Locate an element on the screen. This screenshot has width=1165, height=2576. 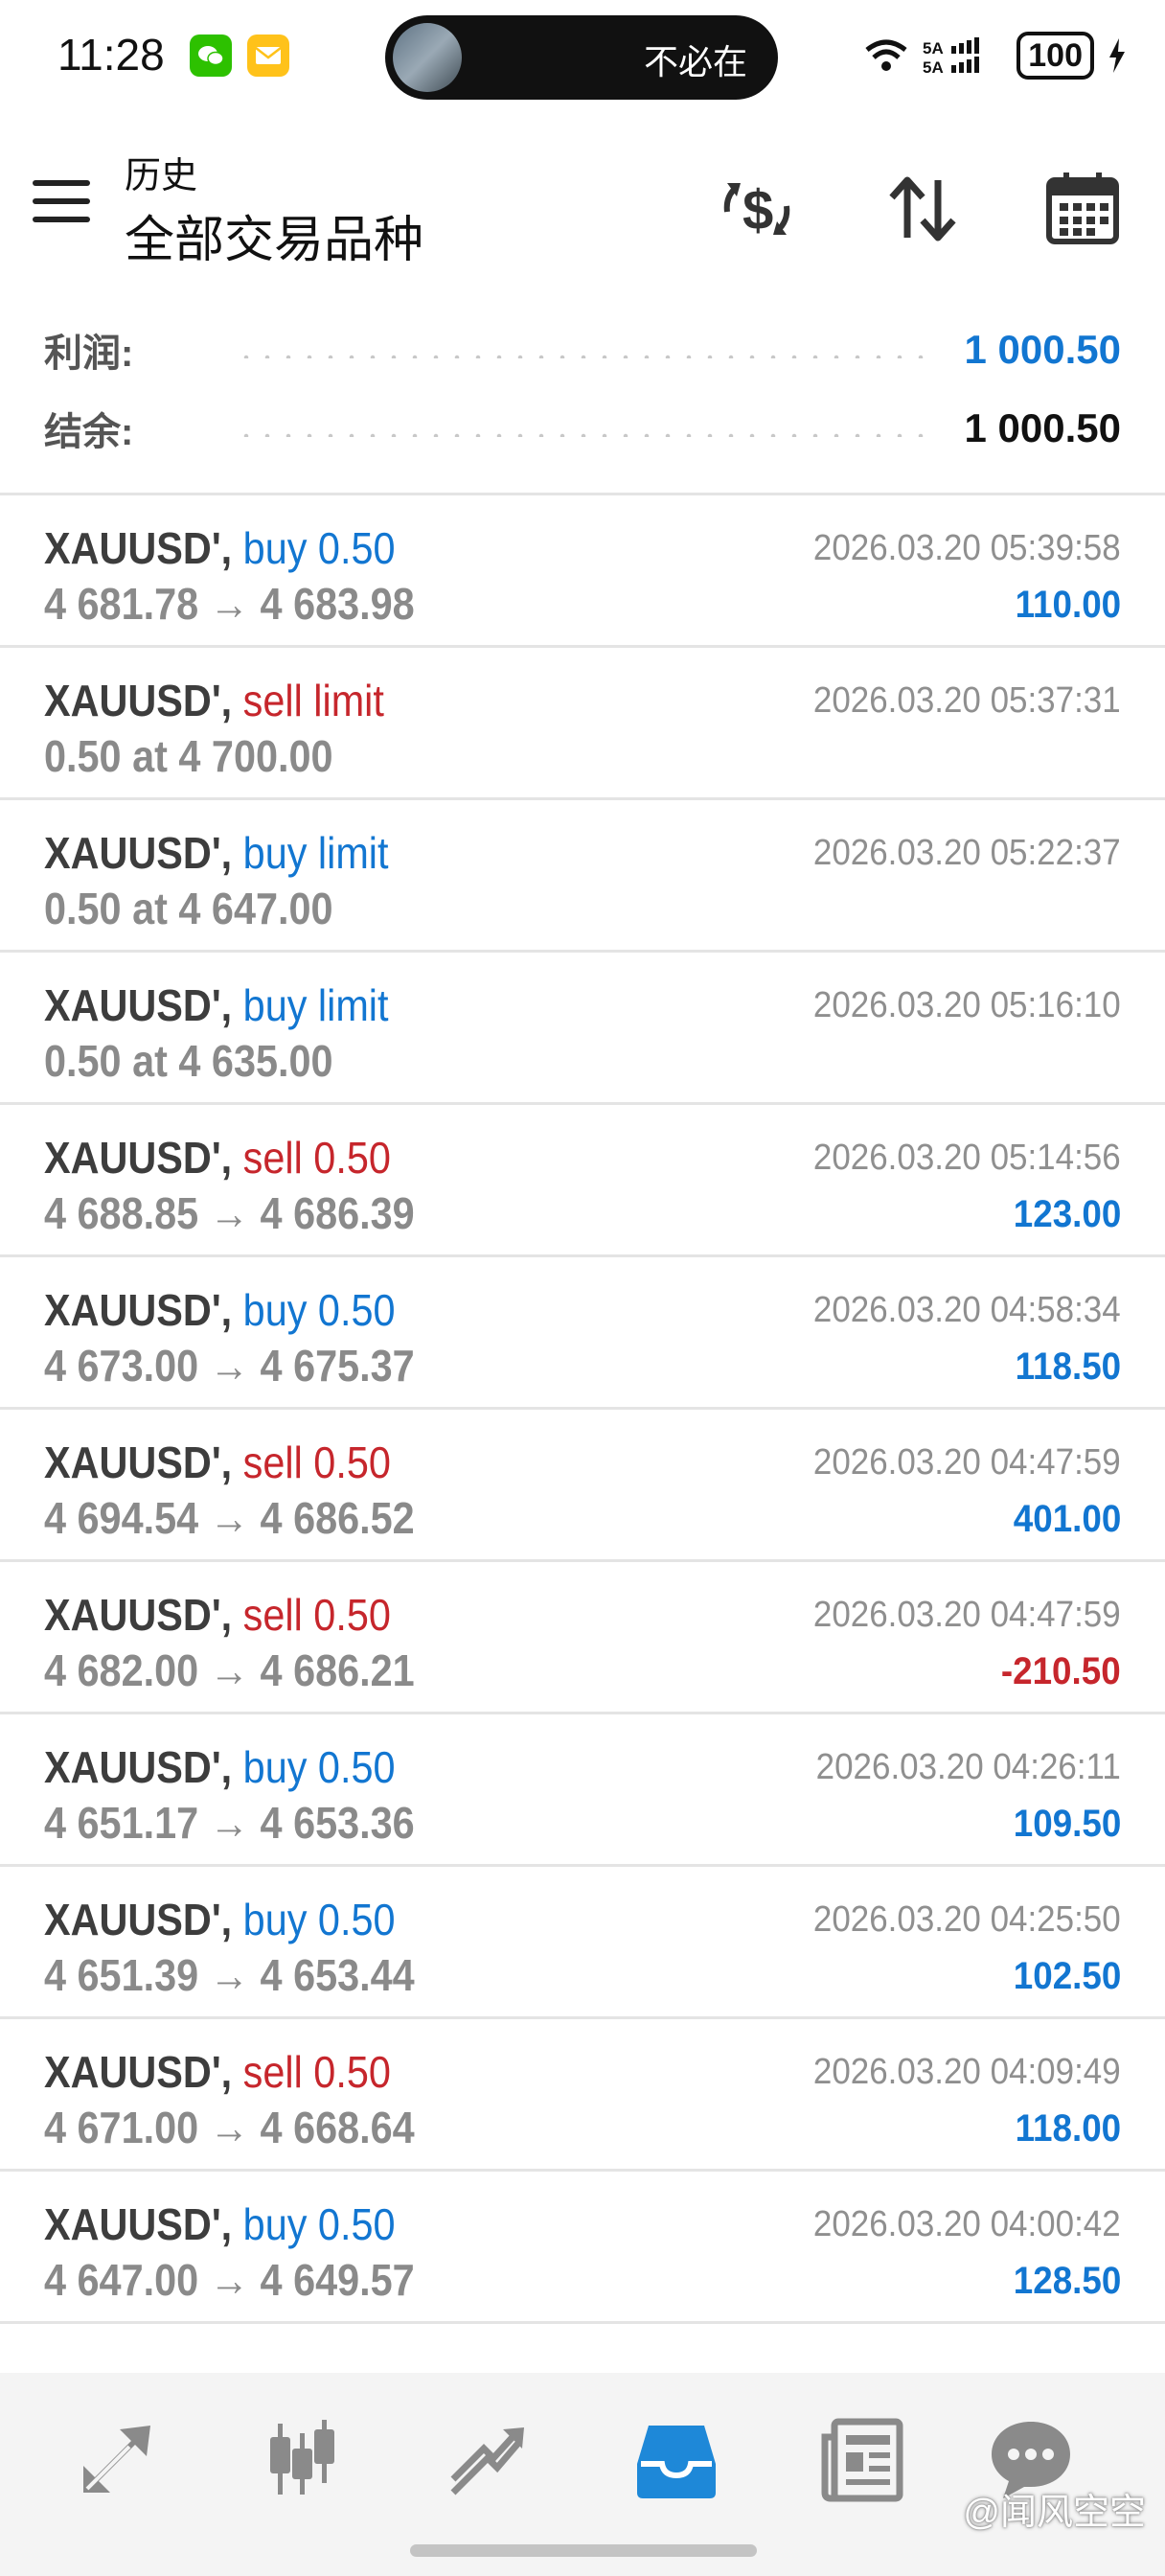
trade-profit: 102.50 is located at coordinates (1067, 1976).